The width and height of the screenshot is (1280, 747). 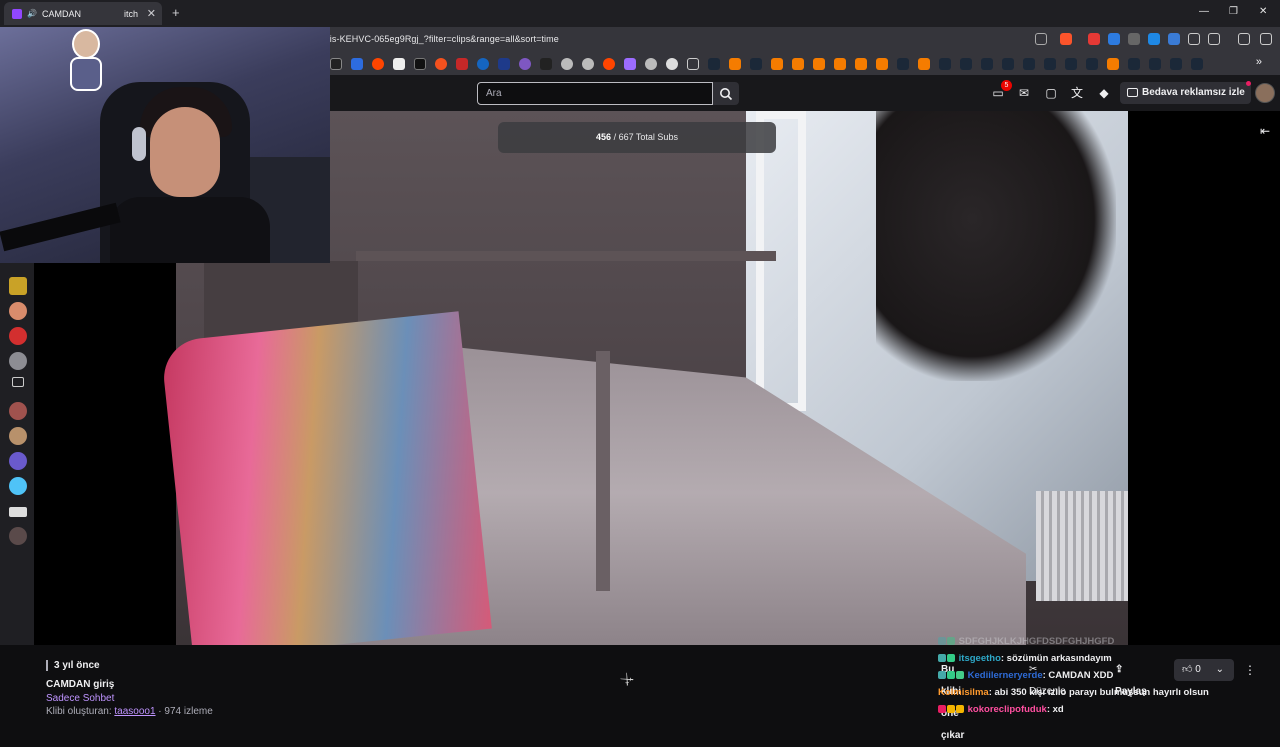 What do you see at coordinates (18, 382) in the screenshot?
I see `rail-camera-icon` at bounding box center [18, 382].